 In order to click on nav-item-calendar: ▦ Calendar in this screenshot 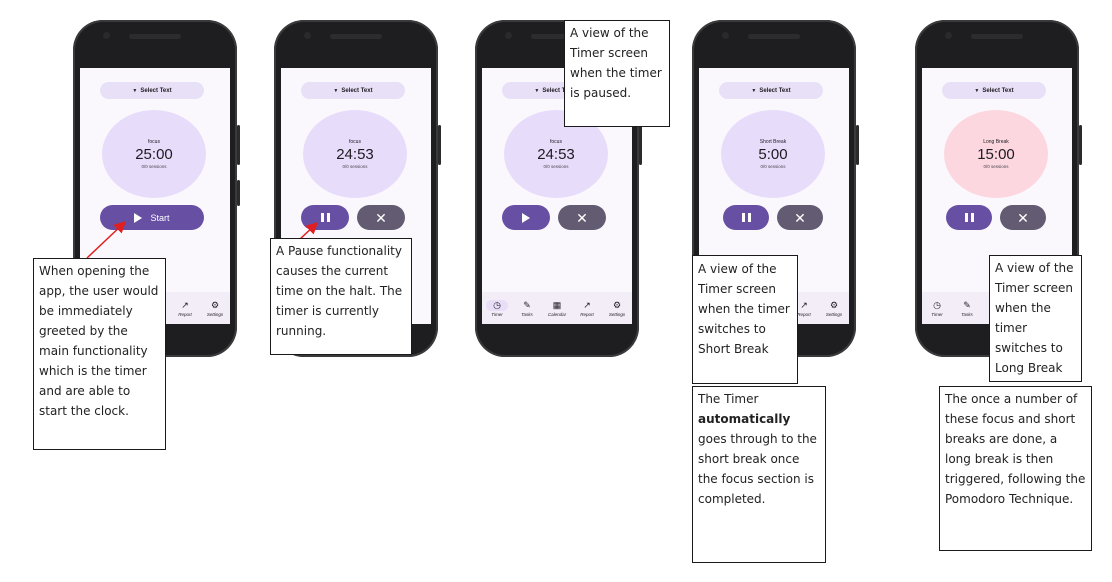, I will do `click(557, 308)`.